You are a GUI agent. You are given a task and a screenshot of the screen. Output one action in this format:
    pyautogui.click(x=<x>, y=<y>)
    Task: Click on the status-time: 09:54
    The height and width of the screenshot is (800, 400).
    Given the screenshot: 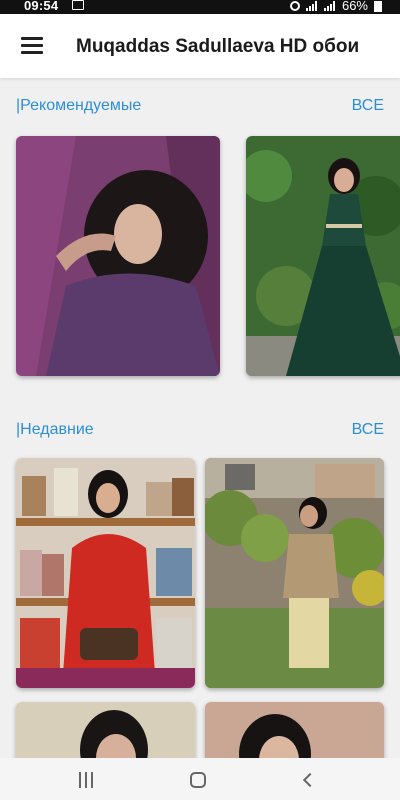 What is the action you would take?
    pyautogui.click(x=41, y=6)
    